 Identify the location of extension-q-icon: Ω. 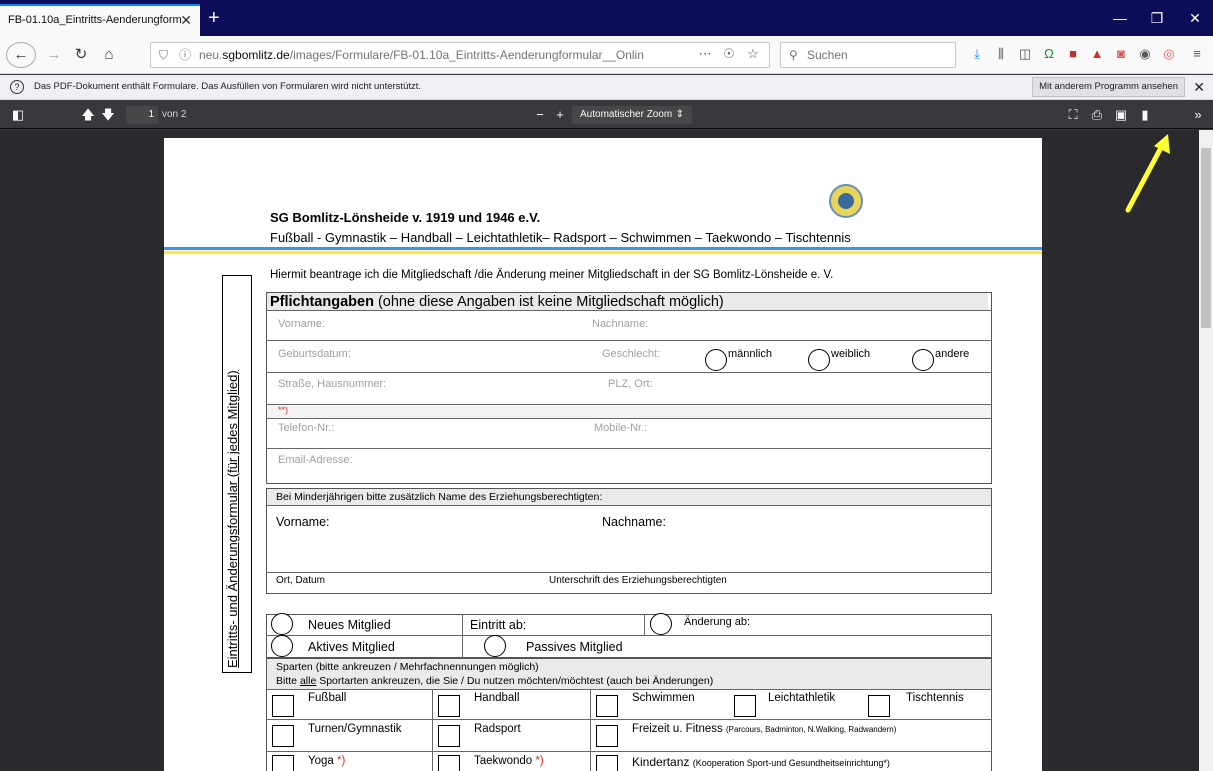
(1049, 54).